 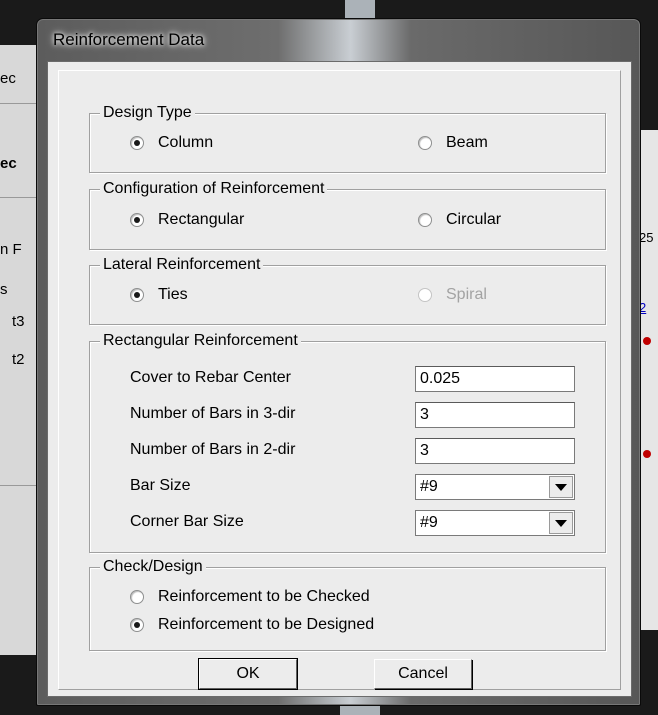 I want to click on title-bar: Reinforcement Data, so click(x=338, y=40).